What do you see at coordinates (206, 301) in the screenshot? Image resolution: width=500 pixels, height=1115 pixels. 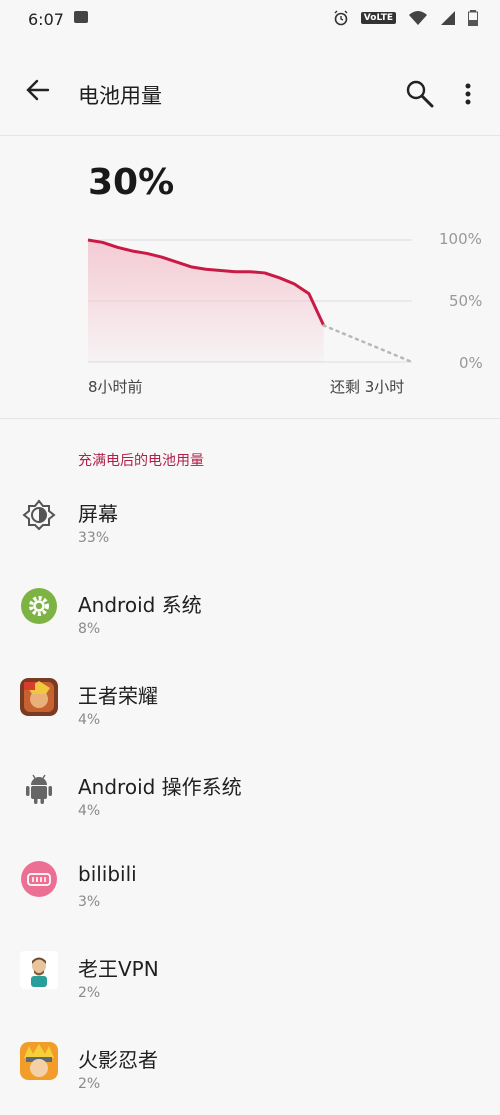 I see `battery-area-fill` at bounding box center [206, 301].